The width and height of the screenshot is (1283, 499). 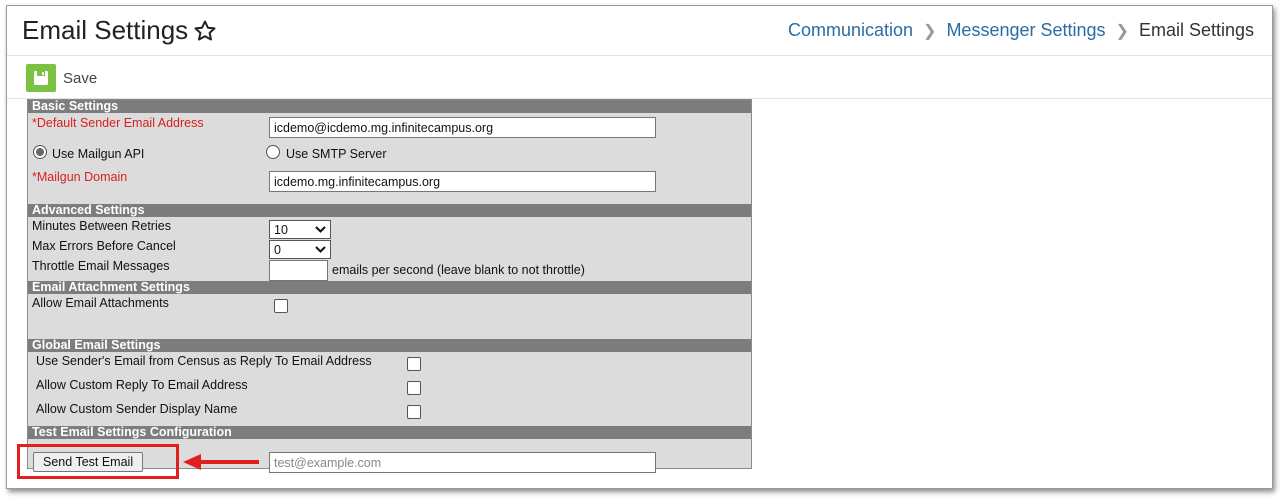 I want to click on attachment-settings-heading: Email Attachment Settings, so click(x=389, y=287).